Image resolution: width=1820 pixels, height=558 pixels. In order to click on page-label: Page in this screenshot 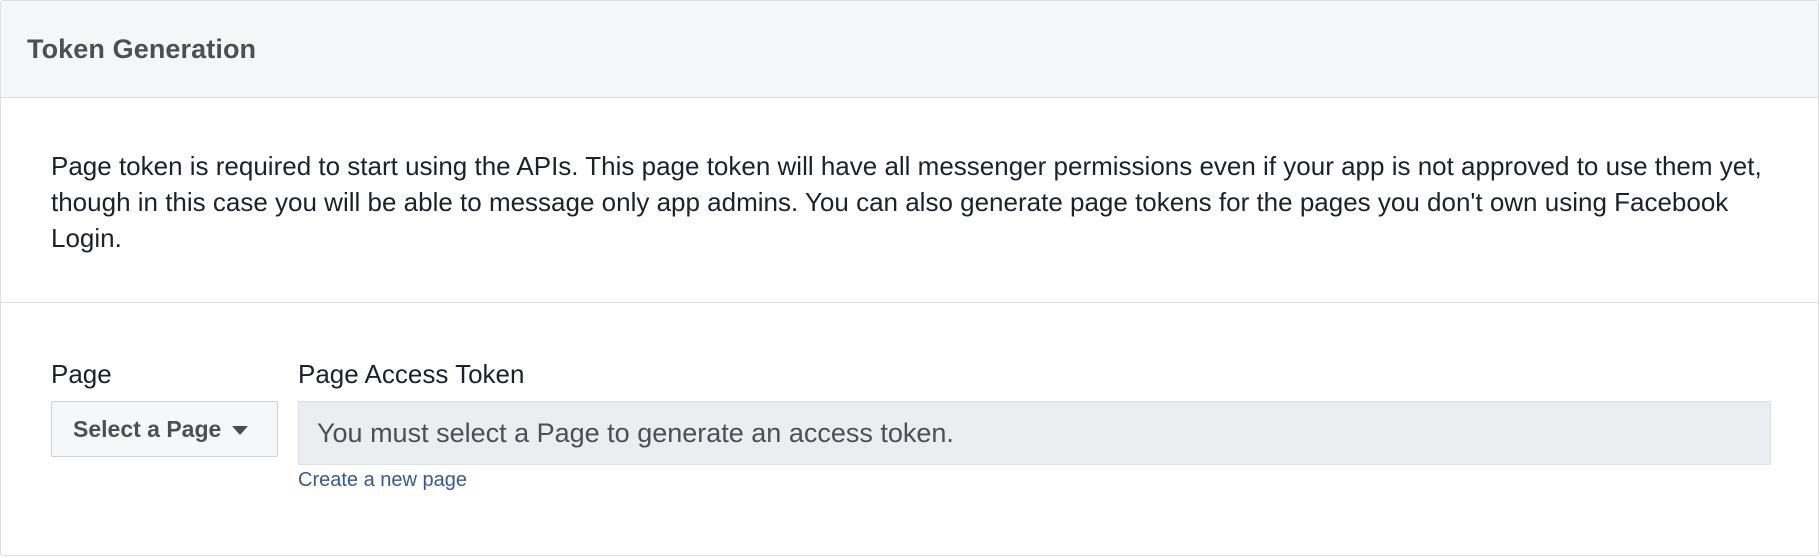, I will do `click(81, 374)`.